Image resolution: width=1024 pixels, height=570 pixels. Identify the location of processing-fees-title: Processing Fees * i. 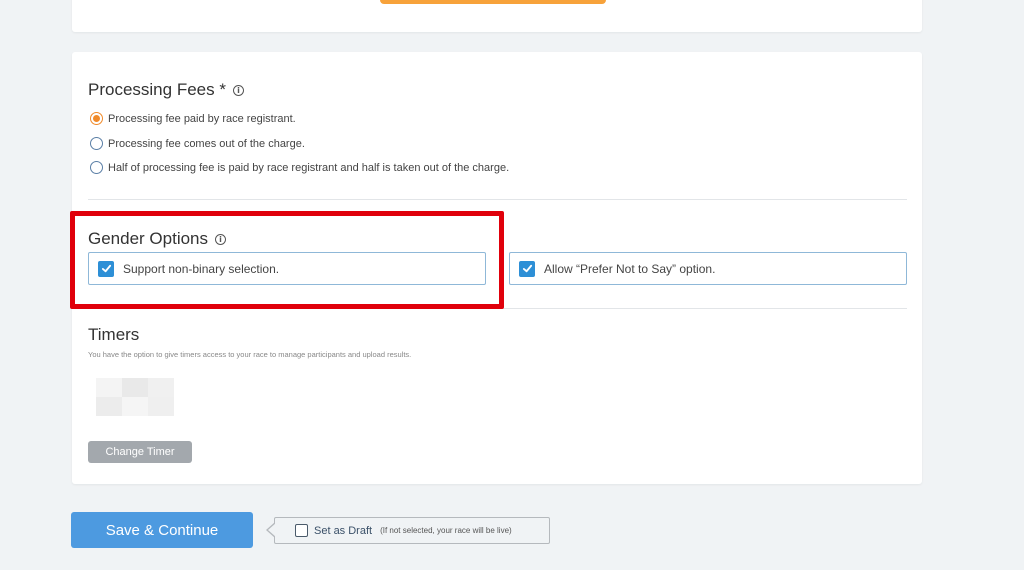
(166, 90).